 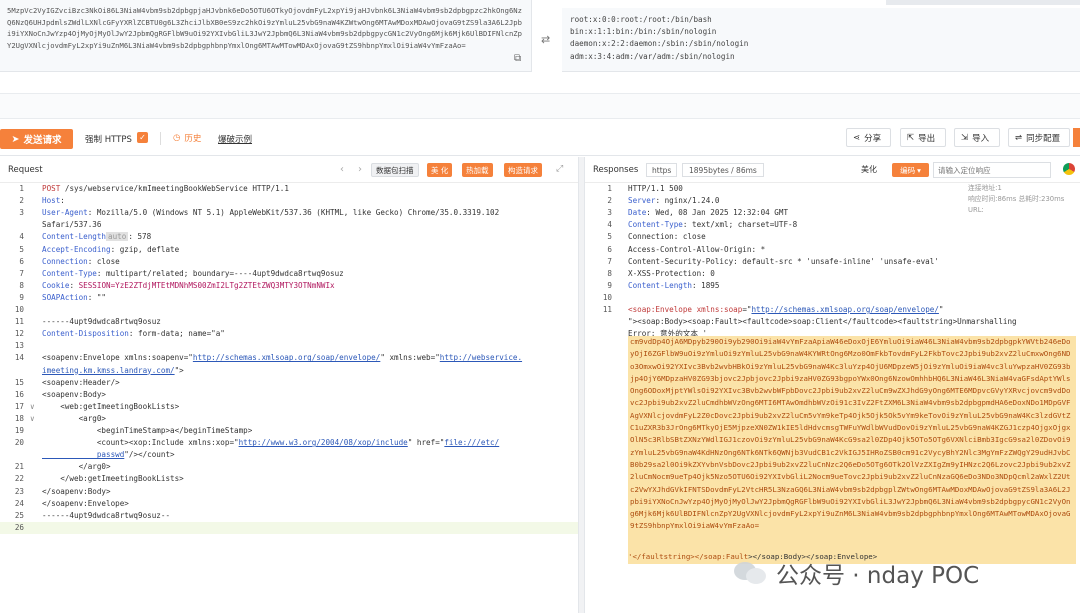 I want to click on code-token: : form-data; name="a", so click(x=176, y=334).